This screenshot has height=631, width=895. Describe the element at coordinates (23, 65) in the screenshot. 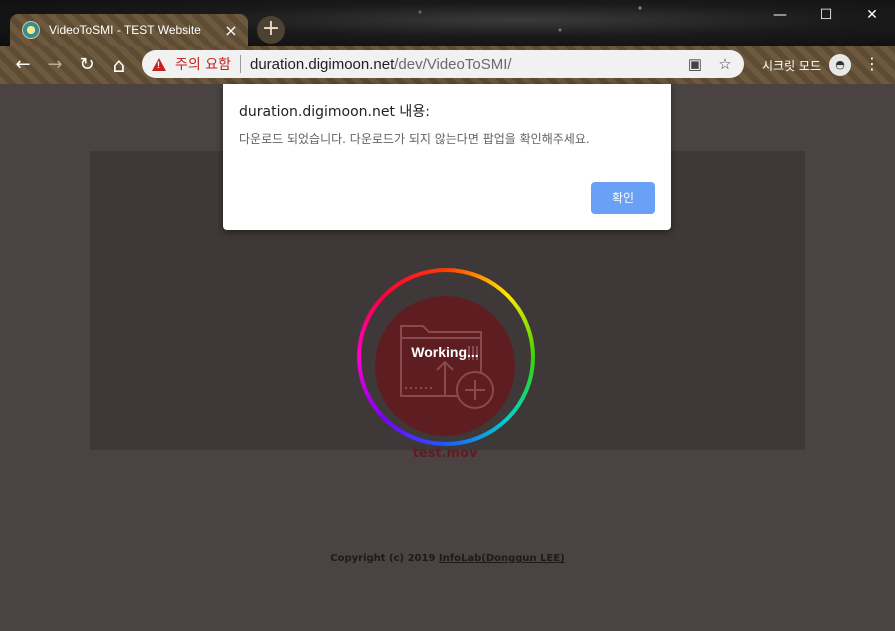

I see `back-arrow-icon: ←` at that location.